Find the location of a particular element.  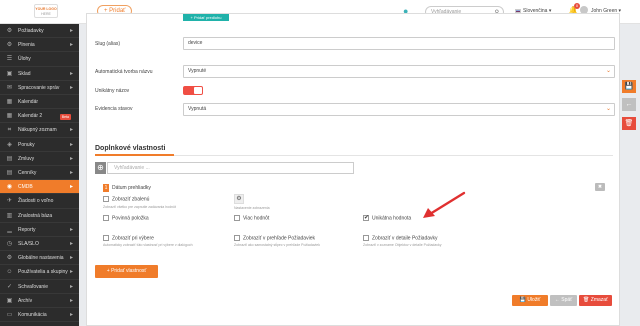

sidebar-item-label: SLA/SLO is located at coordinates (28, 244).